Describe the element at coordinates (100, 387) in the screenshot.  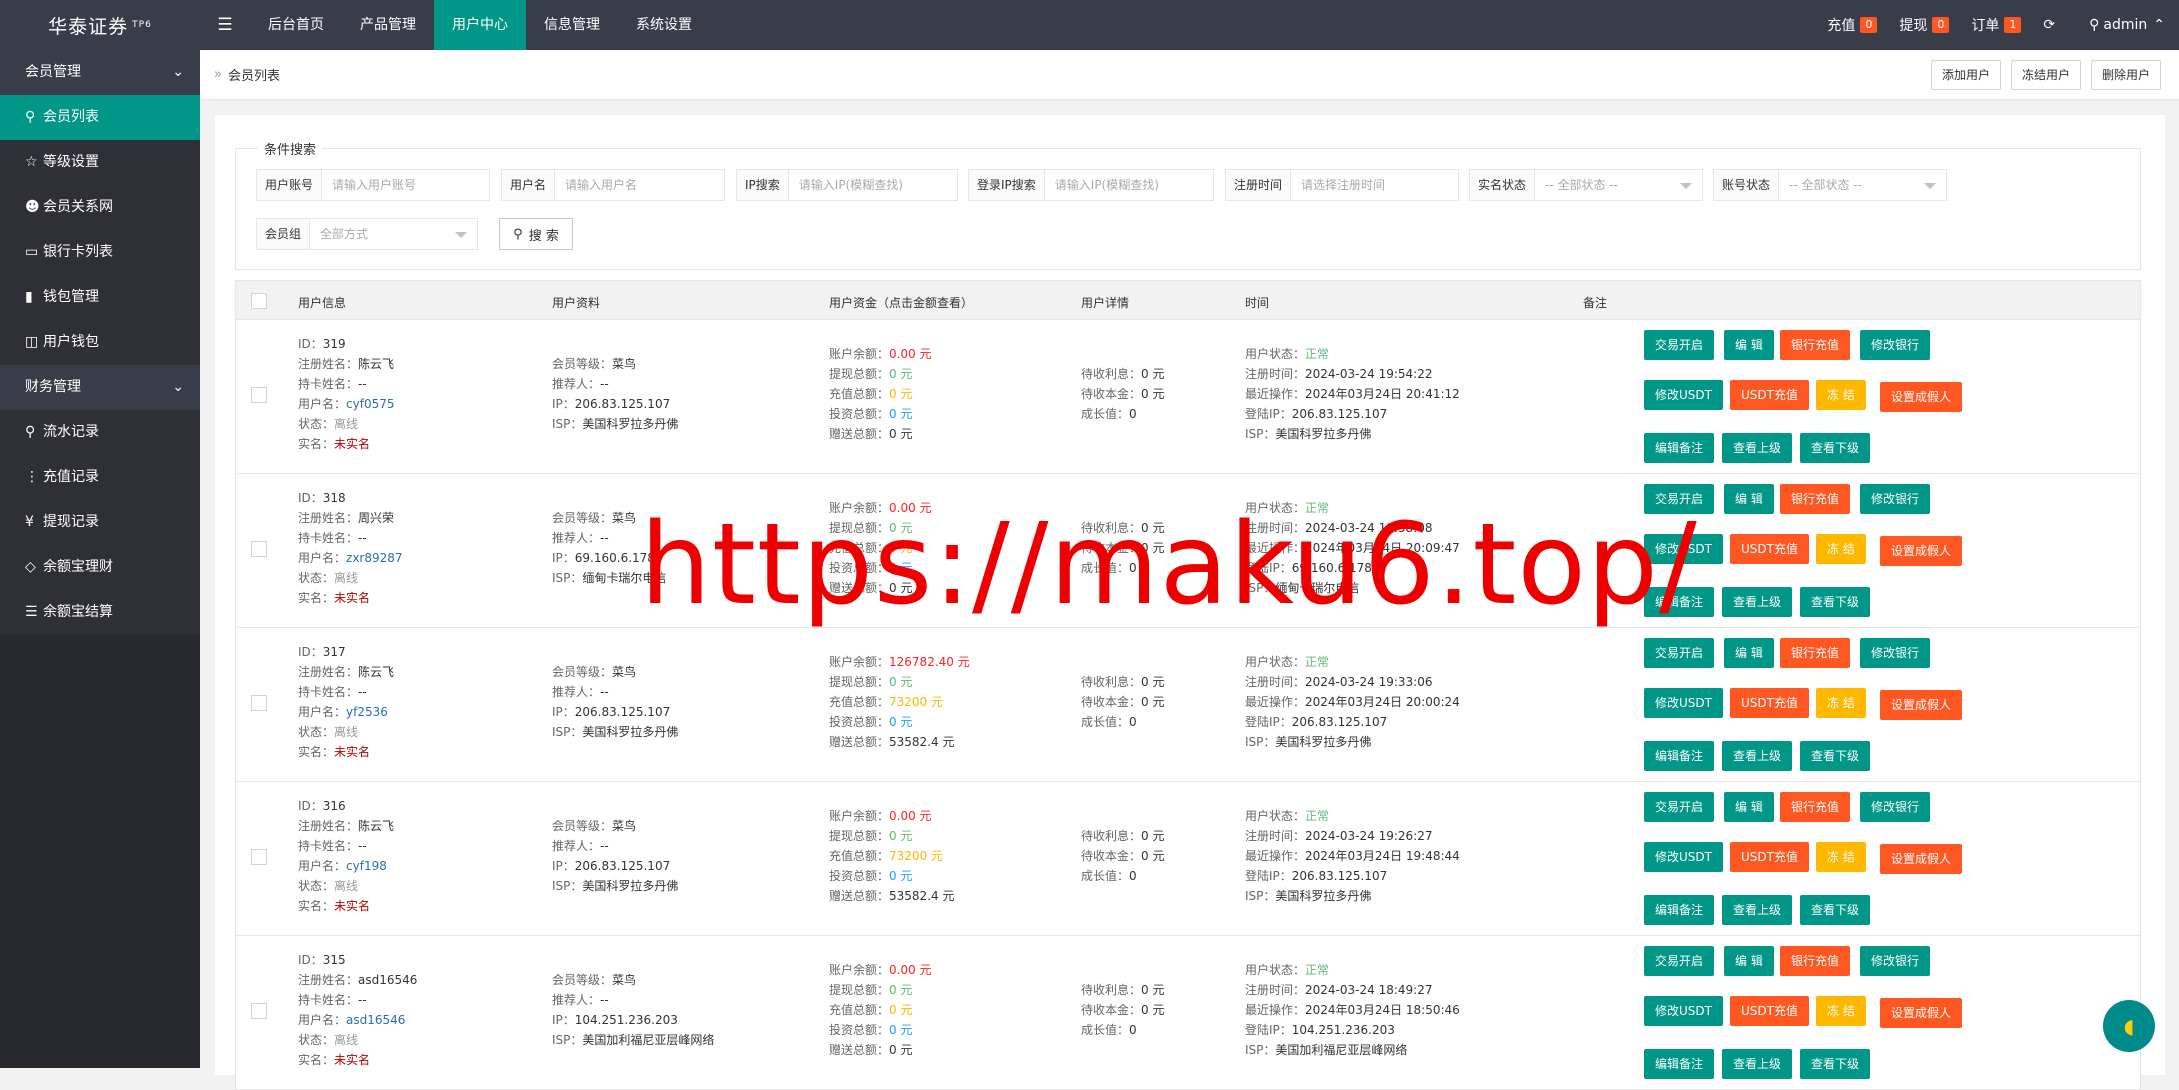
I see `sidebar-group-finance: 财务管理 ⌄` at that location.